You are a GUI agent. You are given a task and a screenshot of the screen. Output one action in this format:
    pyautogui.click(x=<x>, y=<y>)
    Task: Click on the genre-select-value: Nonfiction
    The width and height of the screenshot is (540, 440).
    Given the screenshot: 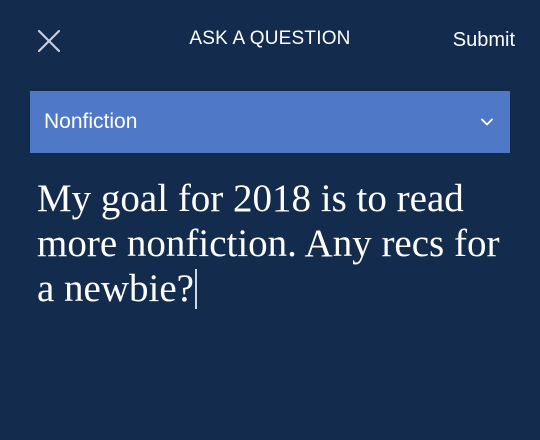 What is the action you would take?
    pyautogui.click(x=91, y=121)
    